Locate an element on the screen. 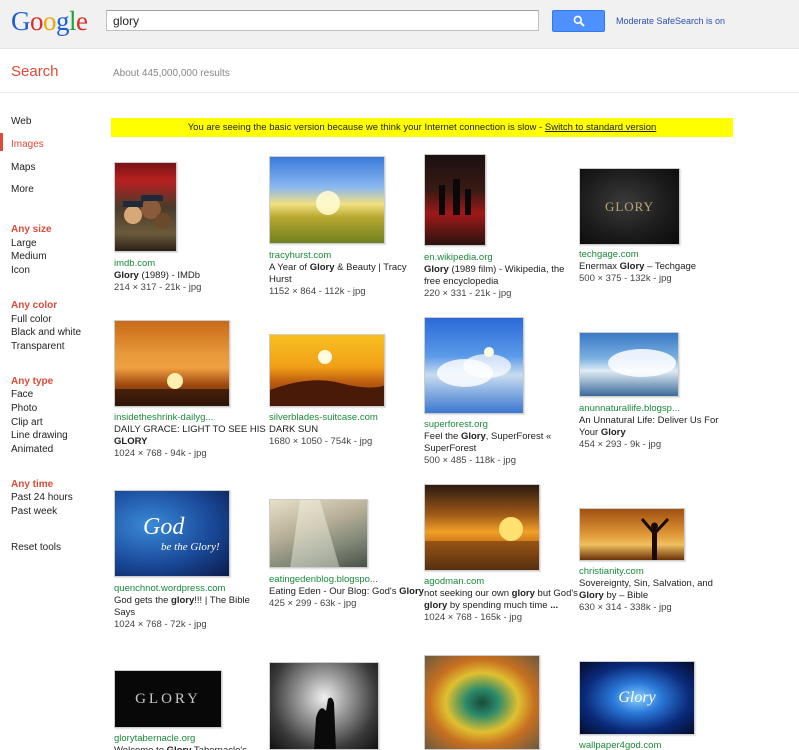 This screenshot has width=799, height=750. filter-color-bw: Black and white is located at coordinates (46, 332).